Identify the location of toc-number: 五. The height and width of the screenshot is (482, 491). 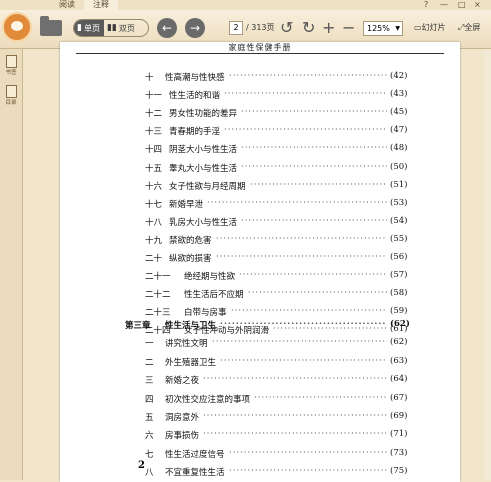
(149, 418).